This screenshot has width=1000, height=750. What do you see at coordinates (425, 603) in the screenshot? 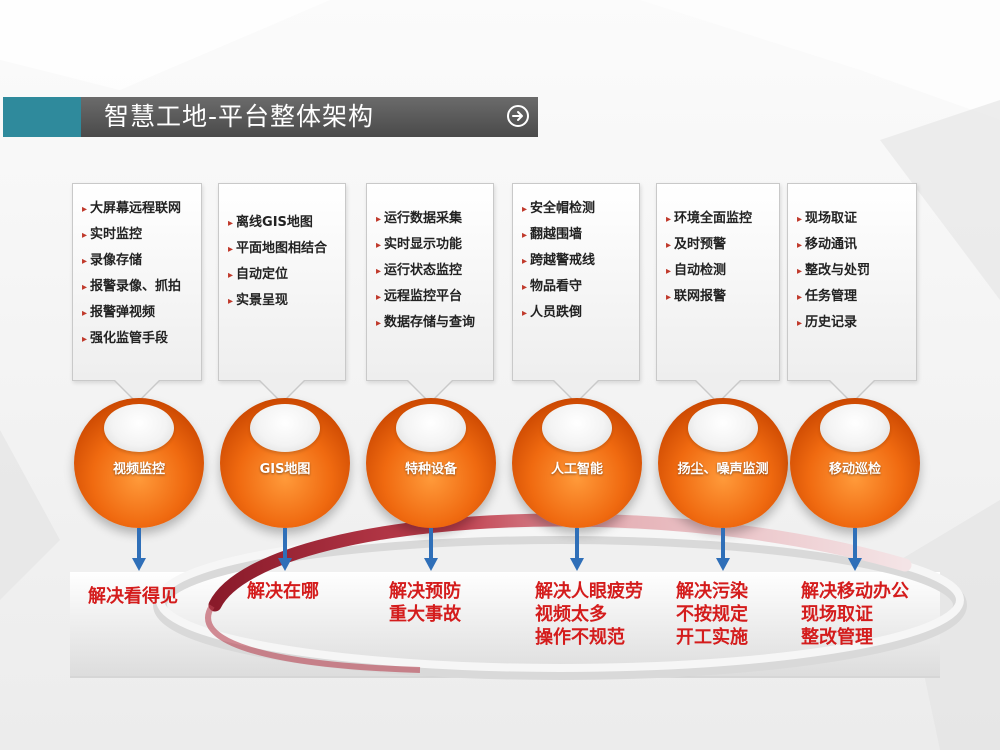
I see `result-text: 解决预防 重大事故` at bounding box center [425, 603].